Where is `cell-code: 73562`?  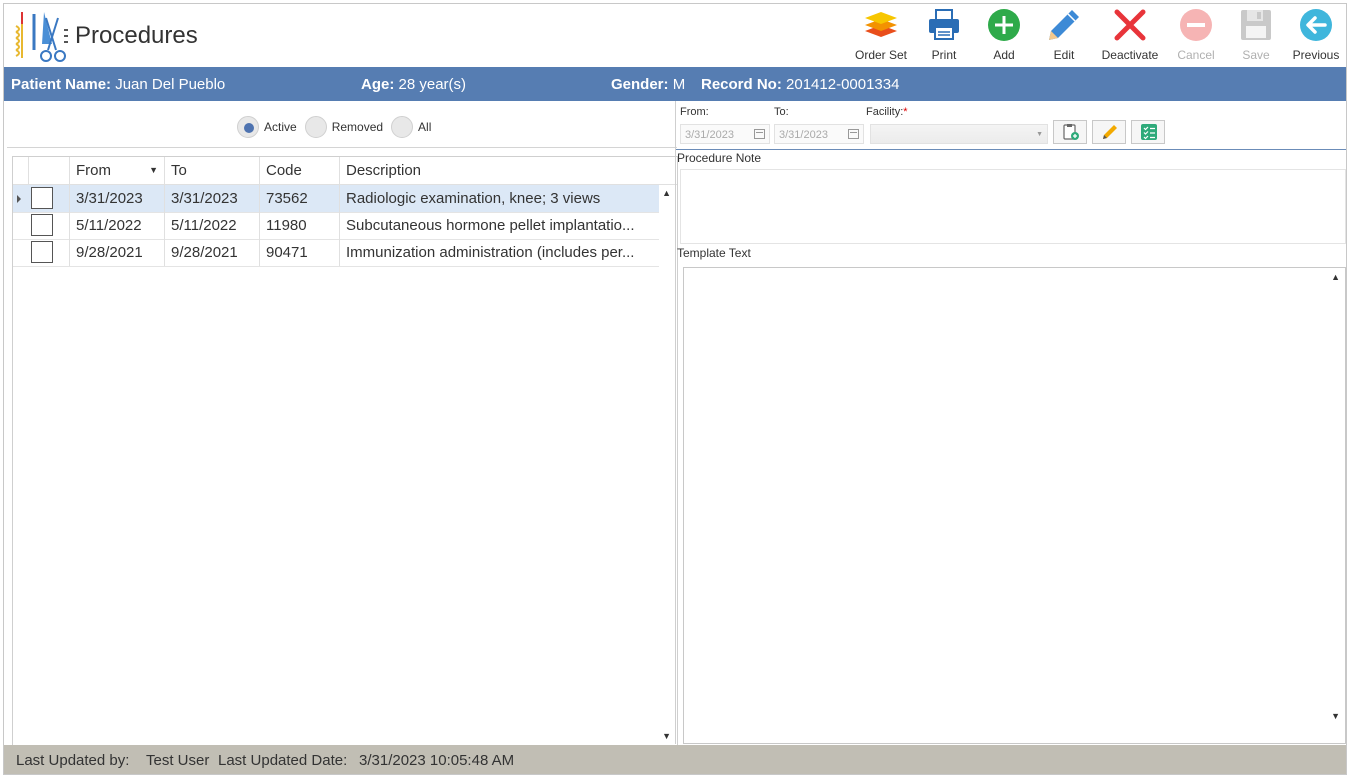
cell-code: 73562 is located at coordinates (299, 198).